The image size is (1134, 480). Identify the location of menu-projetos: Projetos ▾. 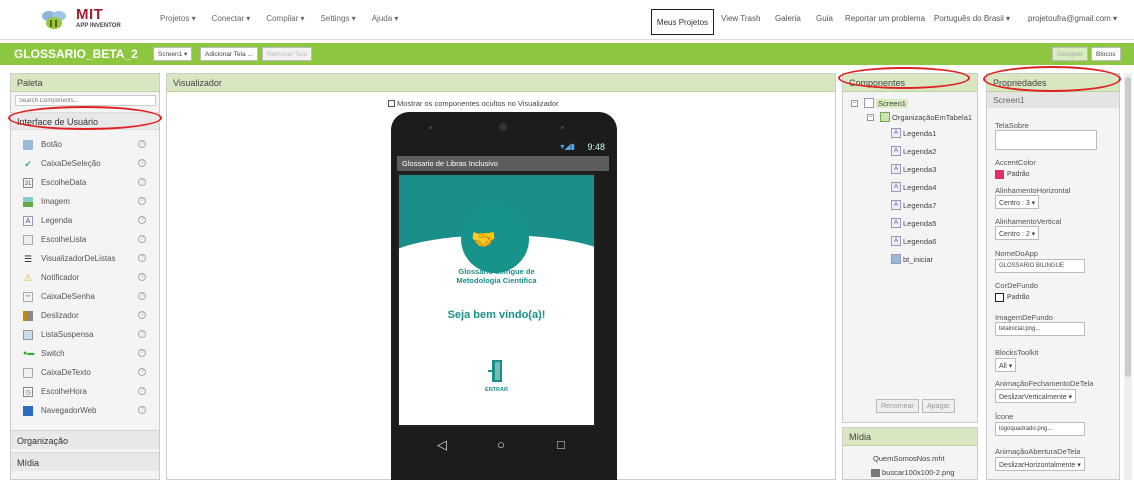
(178, 18).